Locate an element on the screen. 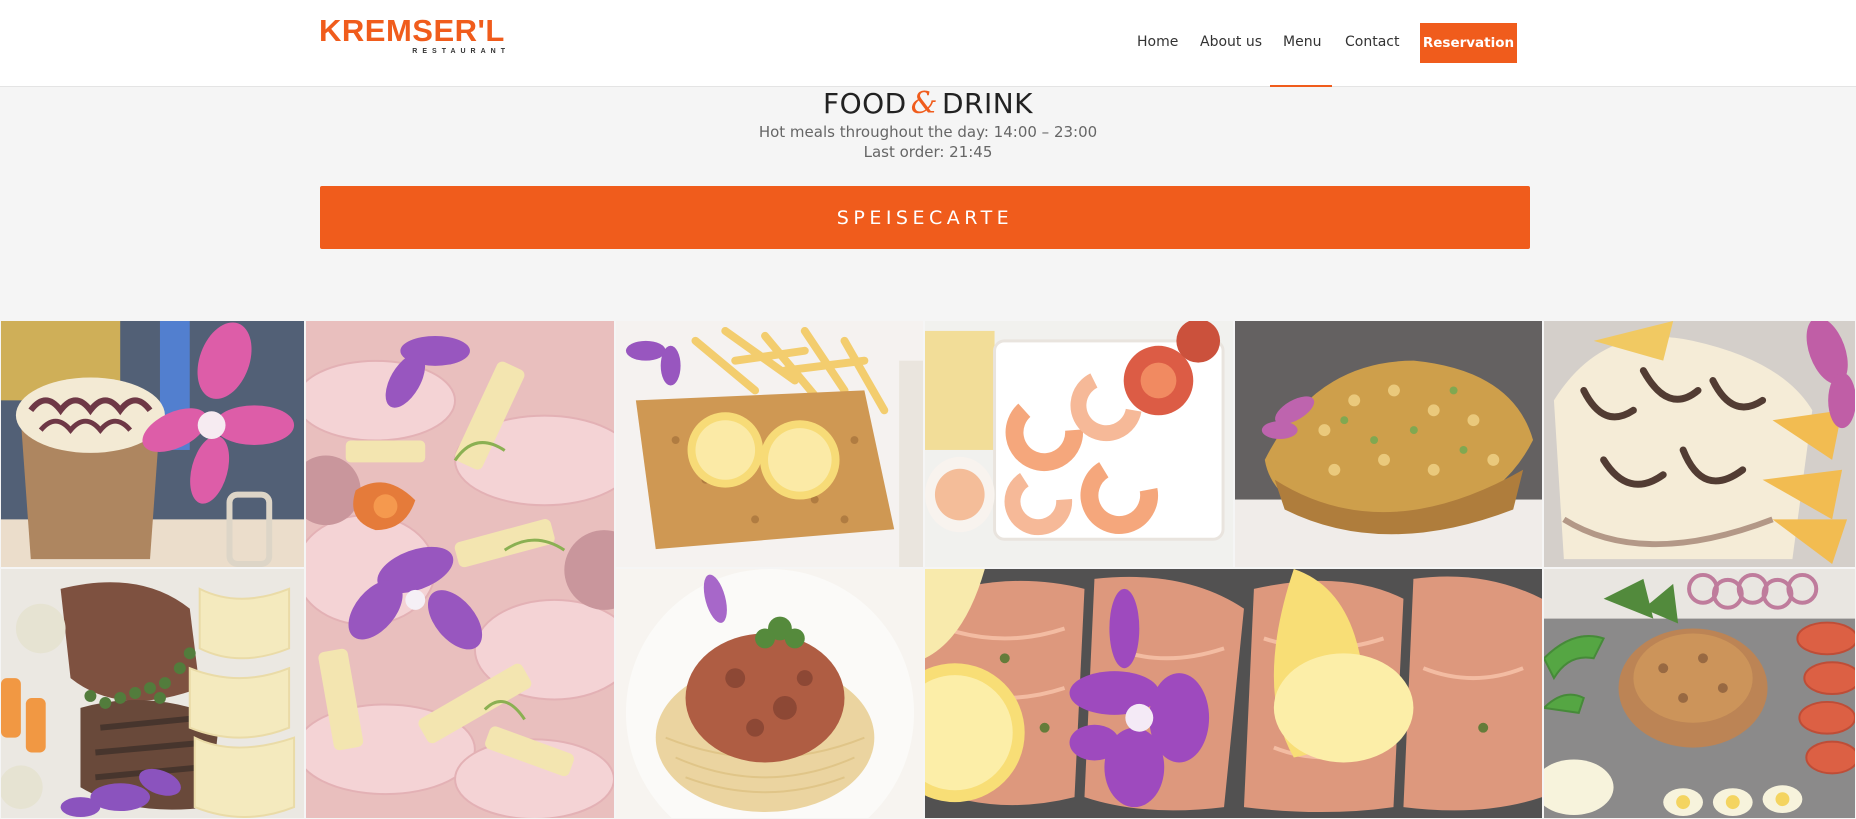 The height and width of the screenshot is (819, 1856). speisecarte-button: SPEISECARTE is located at coordinates (925, 217).